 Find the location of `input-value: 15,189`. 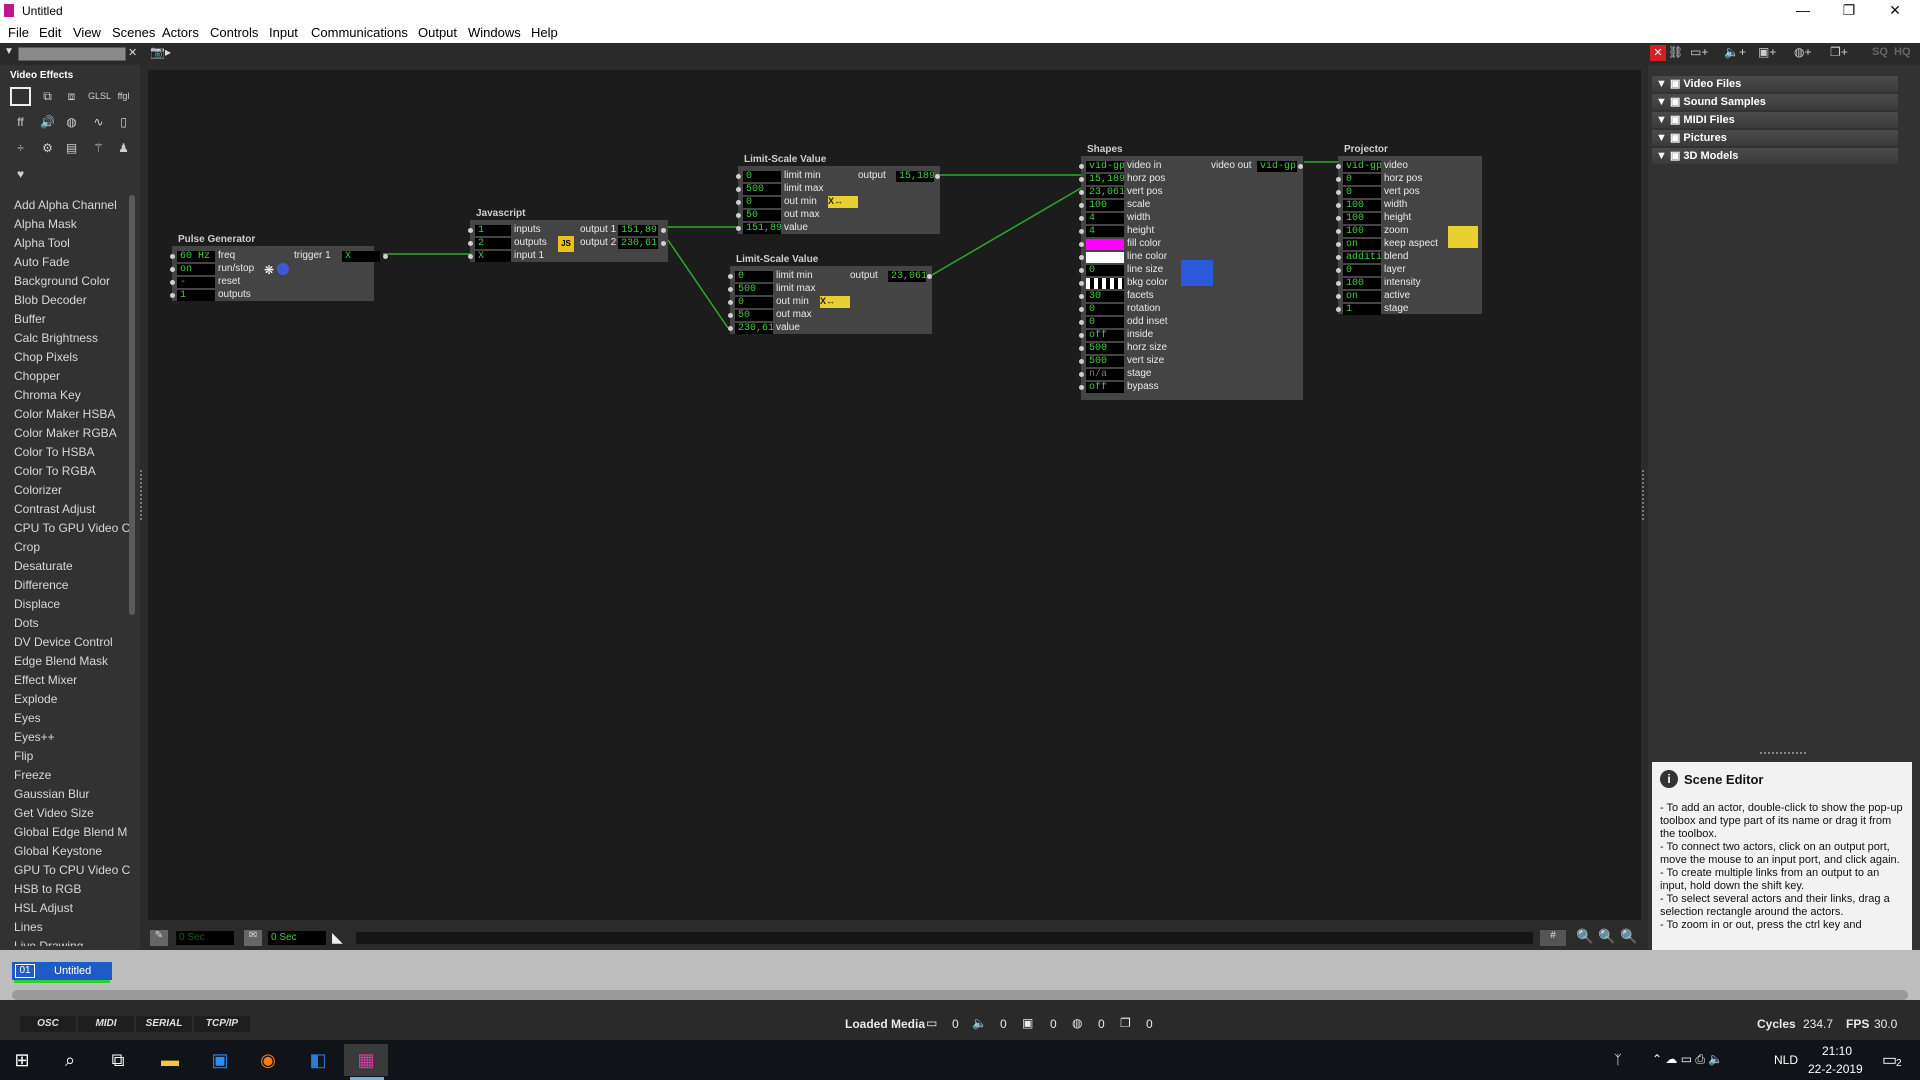

input-value: 15,189 is located at coordinates (1105, 179).